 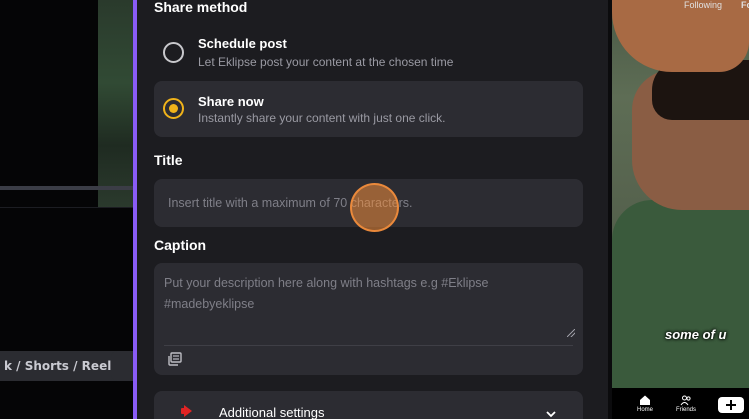 I want to click on preview-tabbar: Home Friends, so click(x=680, y=403).